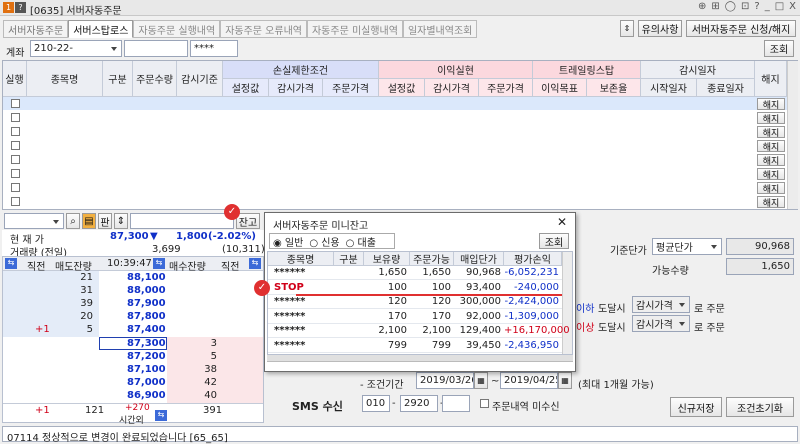 The image size is (800, 444). Describe the element at coordinates (255, 263) in the screenshot. I see `ob-toggle-icon-3: ⇆` at that location.